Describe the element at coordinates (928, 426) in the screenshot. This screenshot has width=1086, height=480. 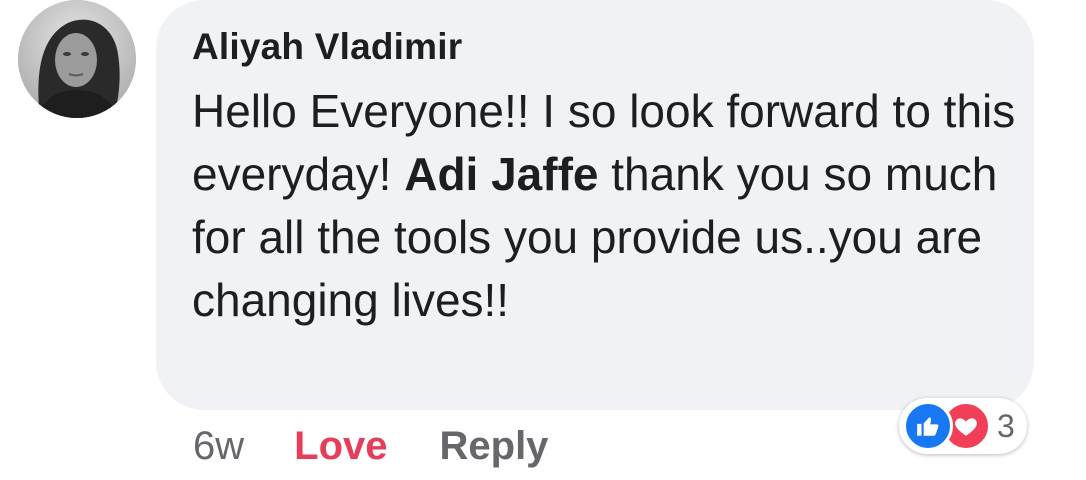
I see `like-icon` at that location.